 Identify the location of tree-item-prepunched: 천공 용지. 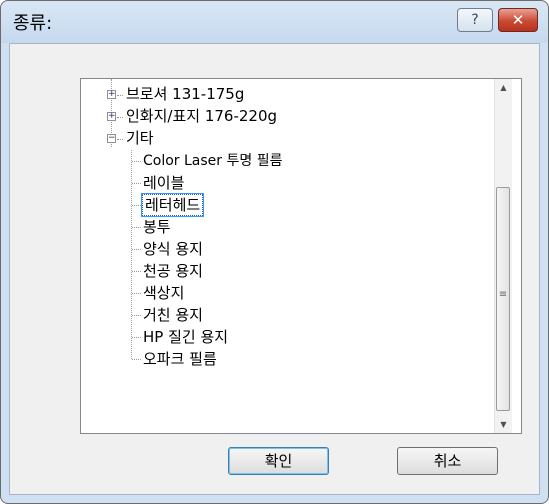
(173, 271).